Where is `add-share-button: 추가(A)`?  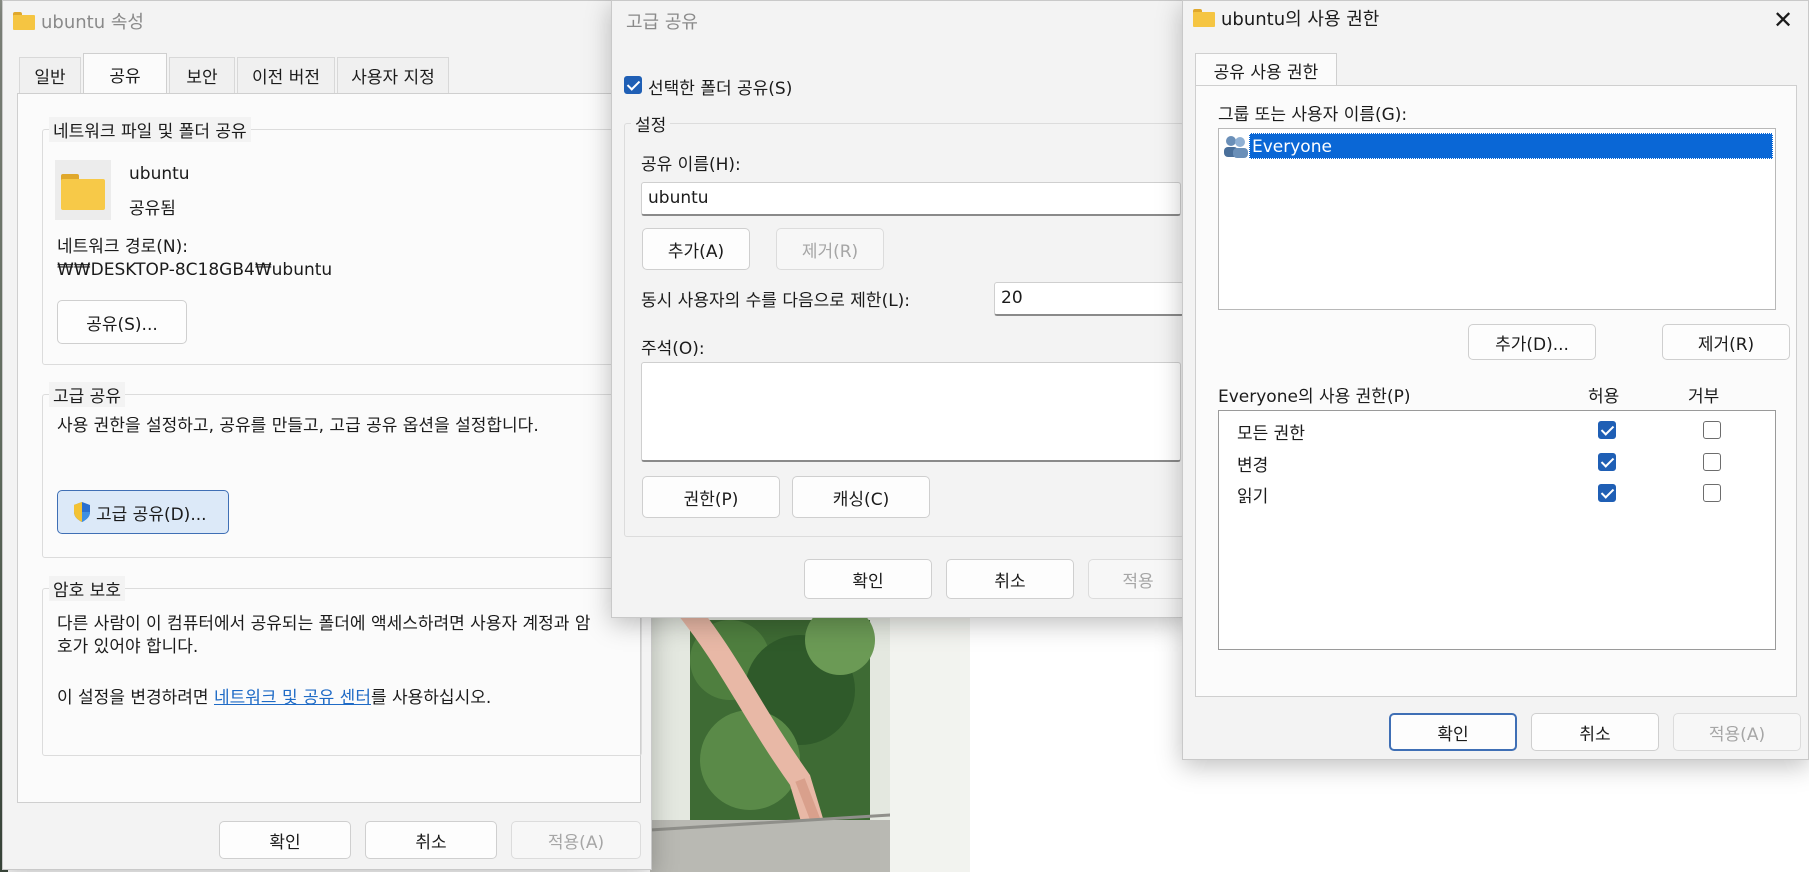 add-share-button: 추가(A) is located at coordinates (696, 249).